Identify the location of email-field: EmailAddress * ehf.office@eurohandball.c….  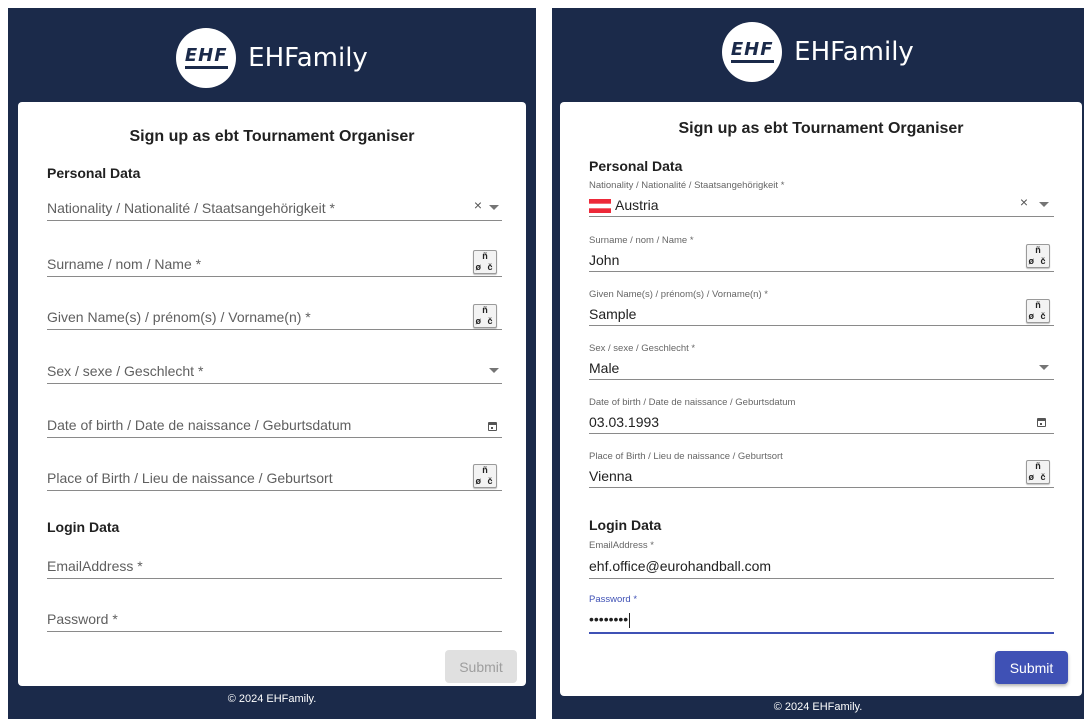
(821, 559).